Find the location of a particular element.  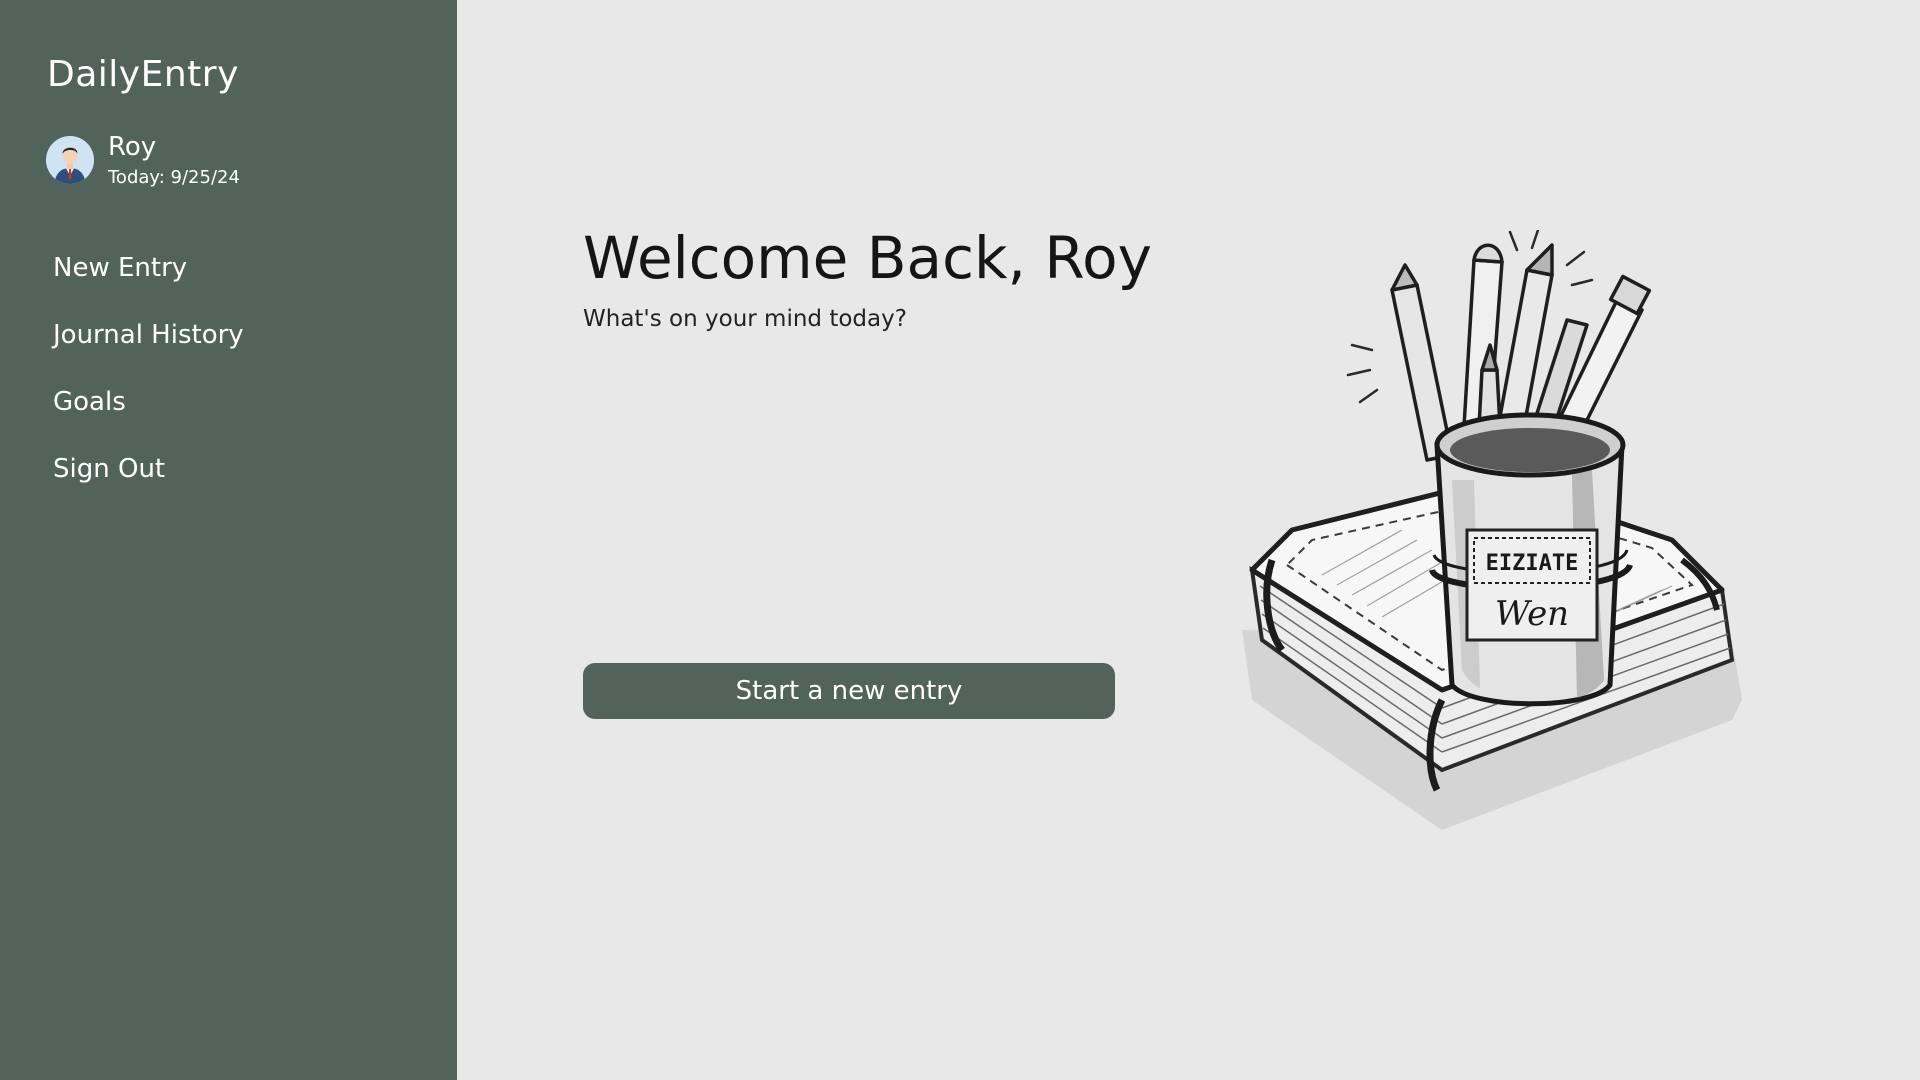

user-name: Roy is located at coordinates (132, 147).